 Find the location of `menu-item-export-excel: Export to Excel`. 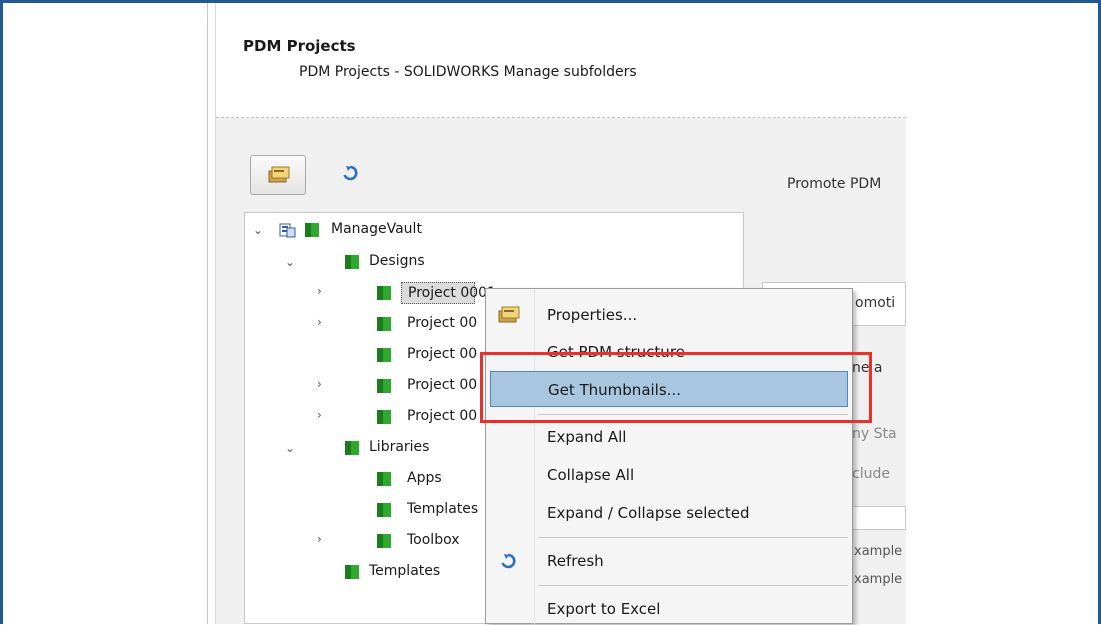

menu-item-export-excel: Export to Excel is located at coordinates (669, 609).